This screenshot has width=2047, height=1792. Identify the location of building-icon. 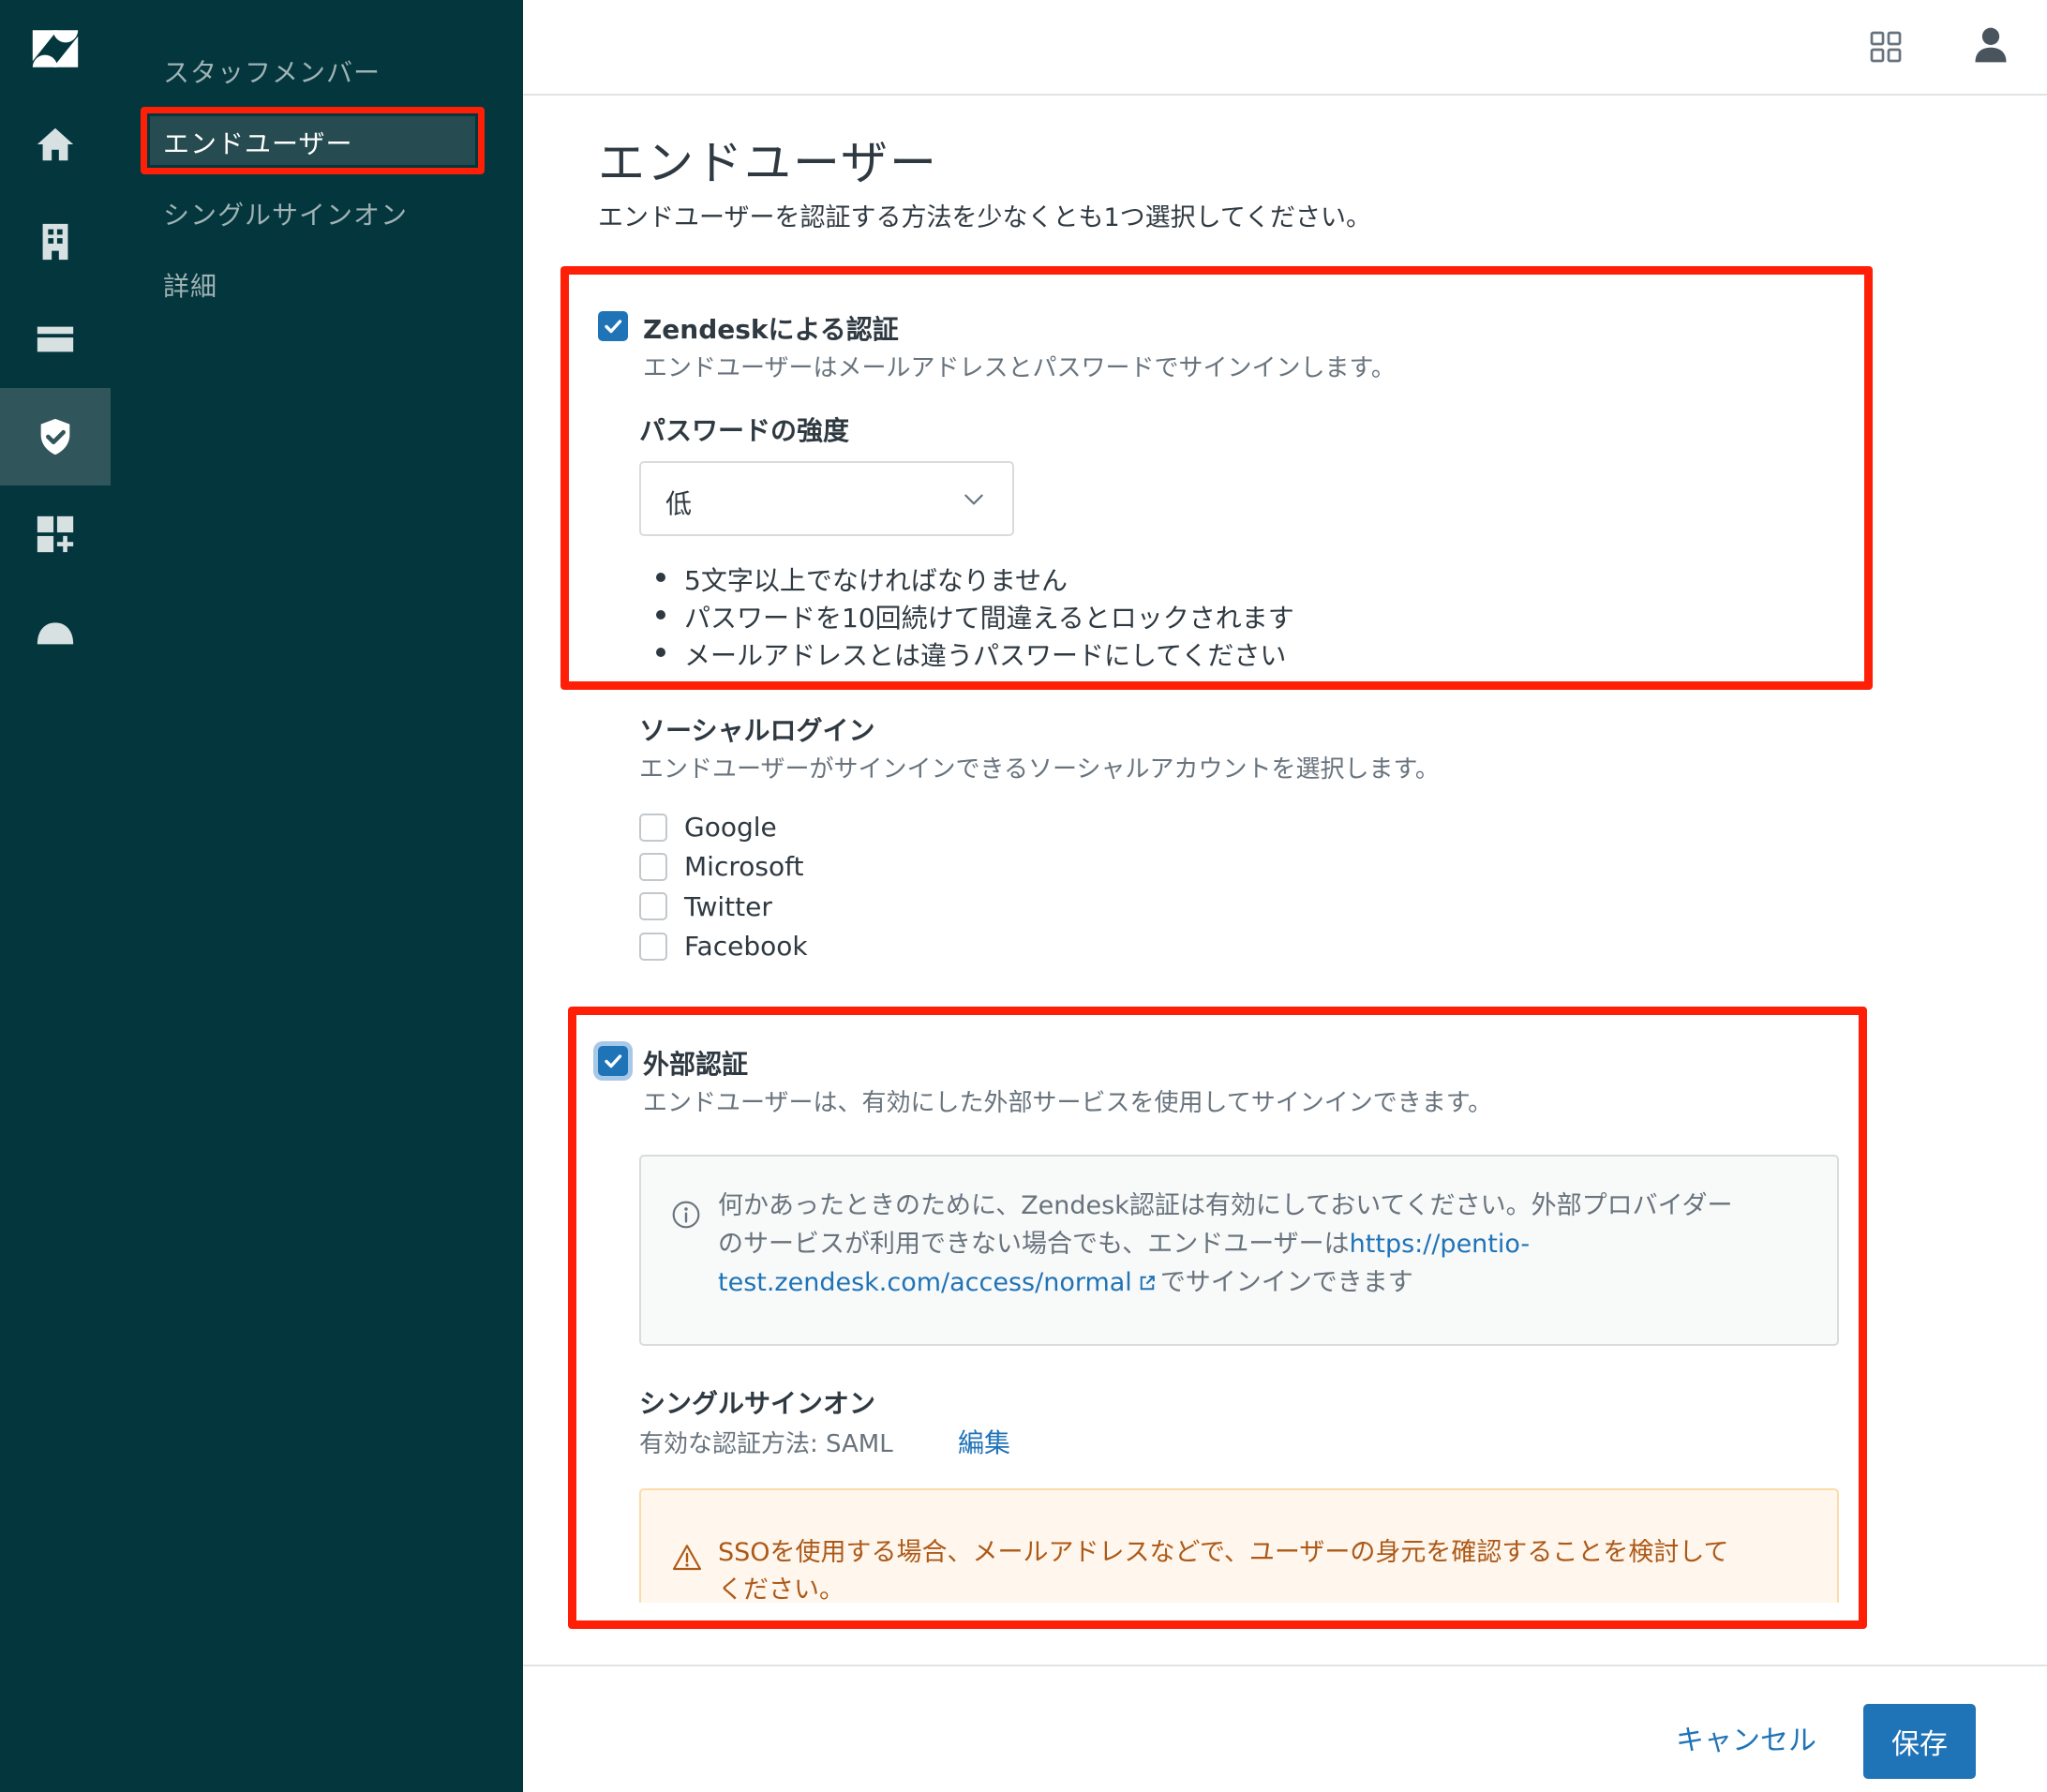
(55, 242).